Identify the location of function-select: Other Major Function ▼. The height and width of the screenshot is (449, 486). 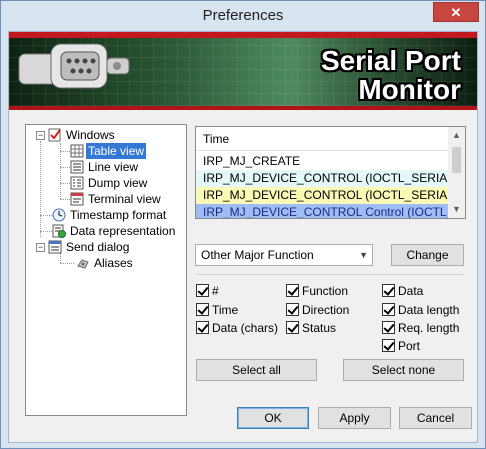
(284, 255).